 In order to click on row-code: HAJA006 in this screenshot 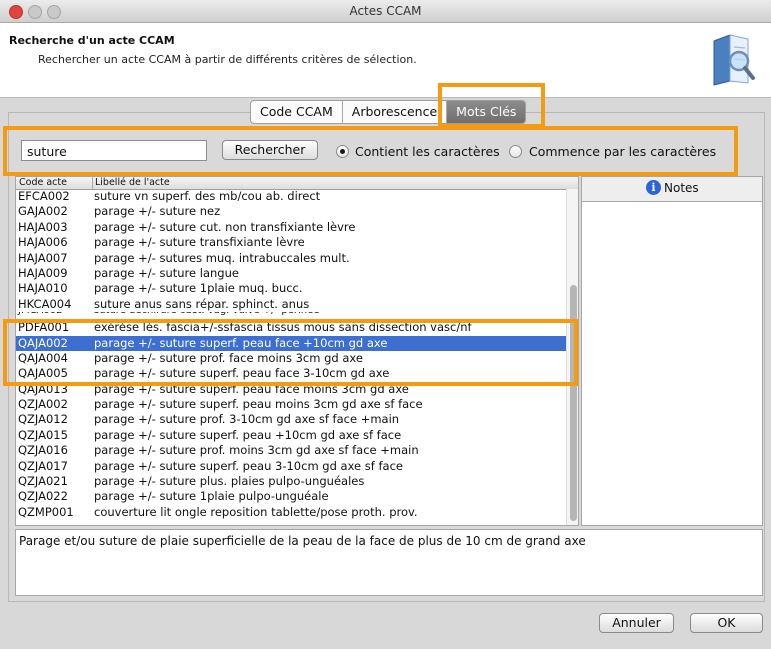, I will do `click(43, 242)`.